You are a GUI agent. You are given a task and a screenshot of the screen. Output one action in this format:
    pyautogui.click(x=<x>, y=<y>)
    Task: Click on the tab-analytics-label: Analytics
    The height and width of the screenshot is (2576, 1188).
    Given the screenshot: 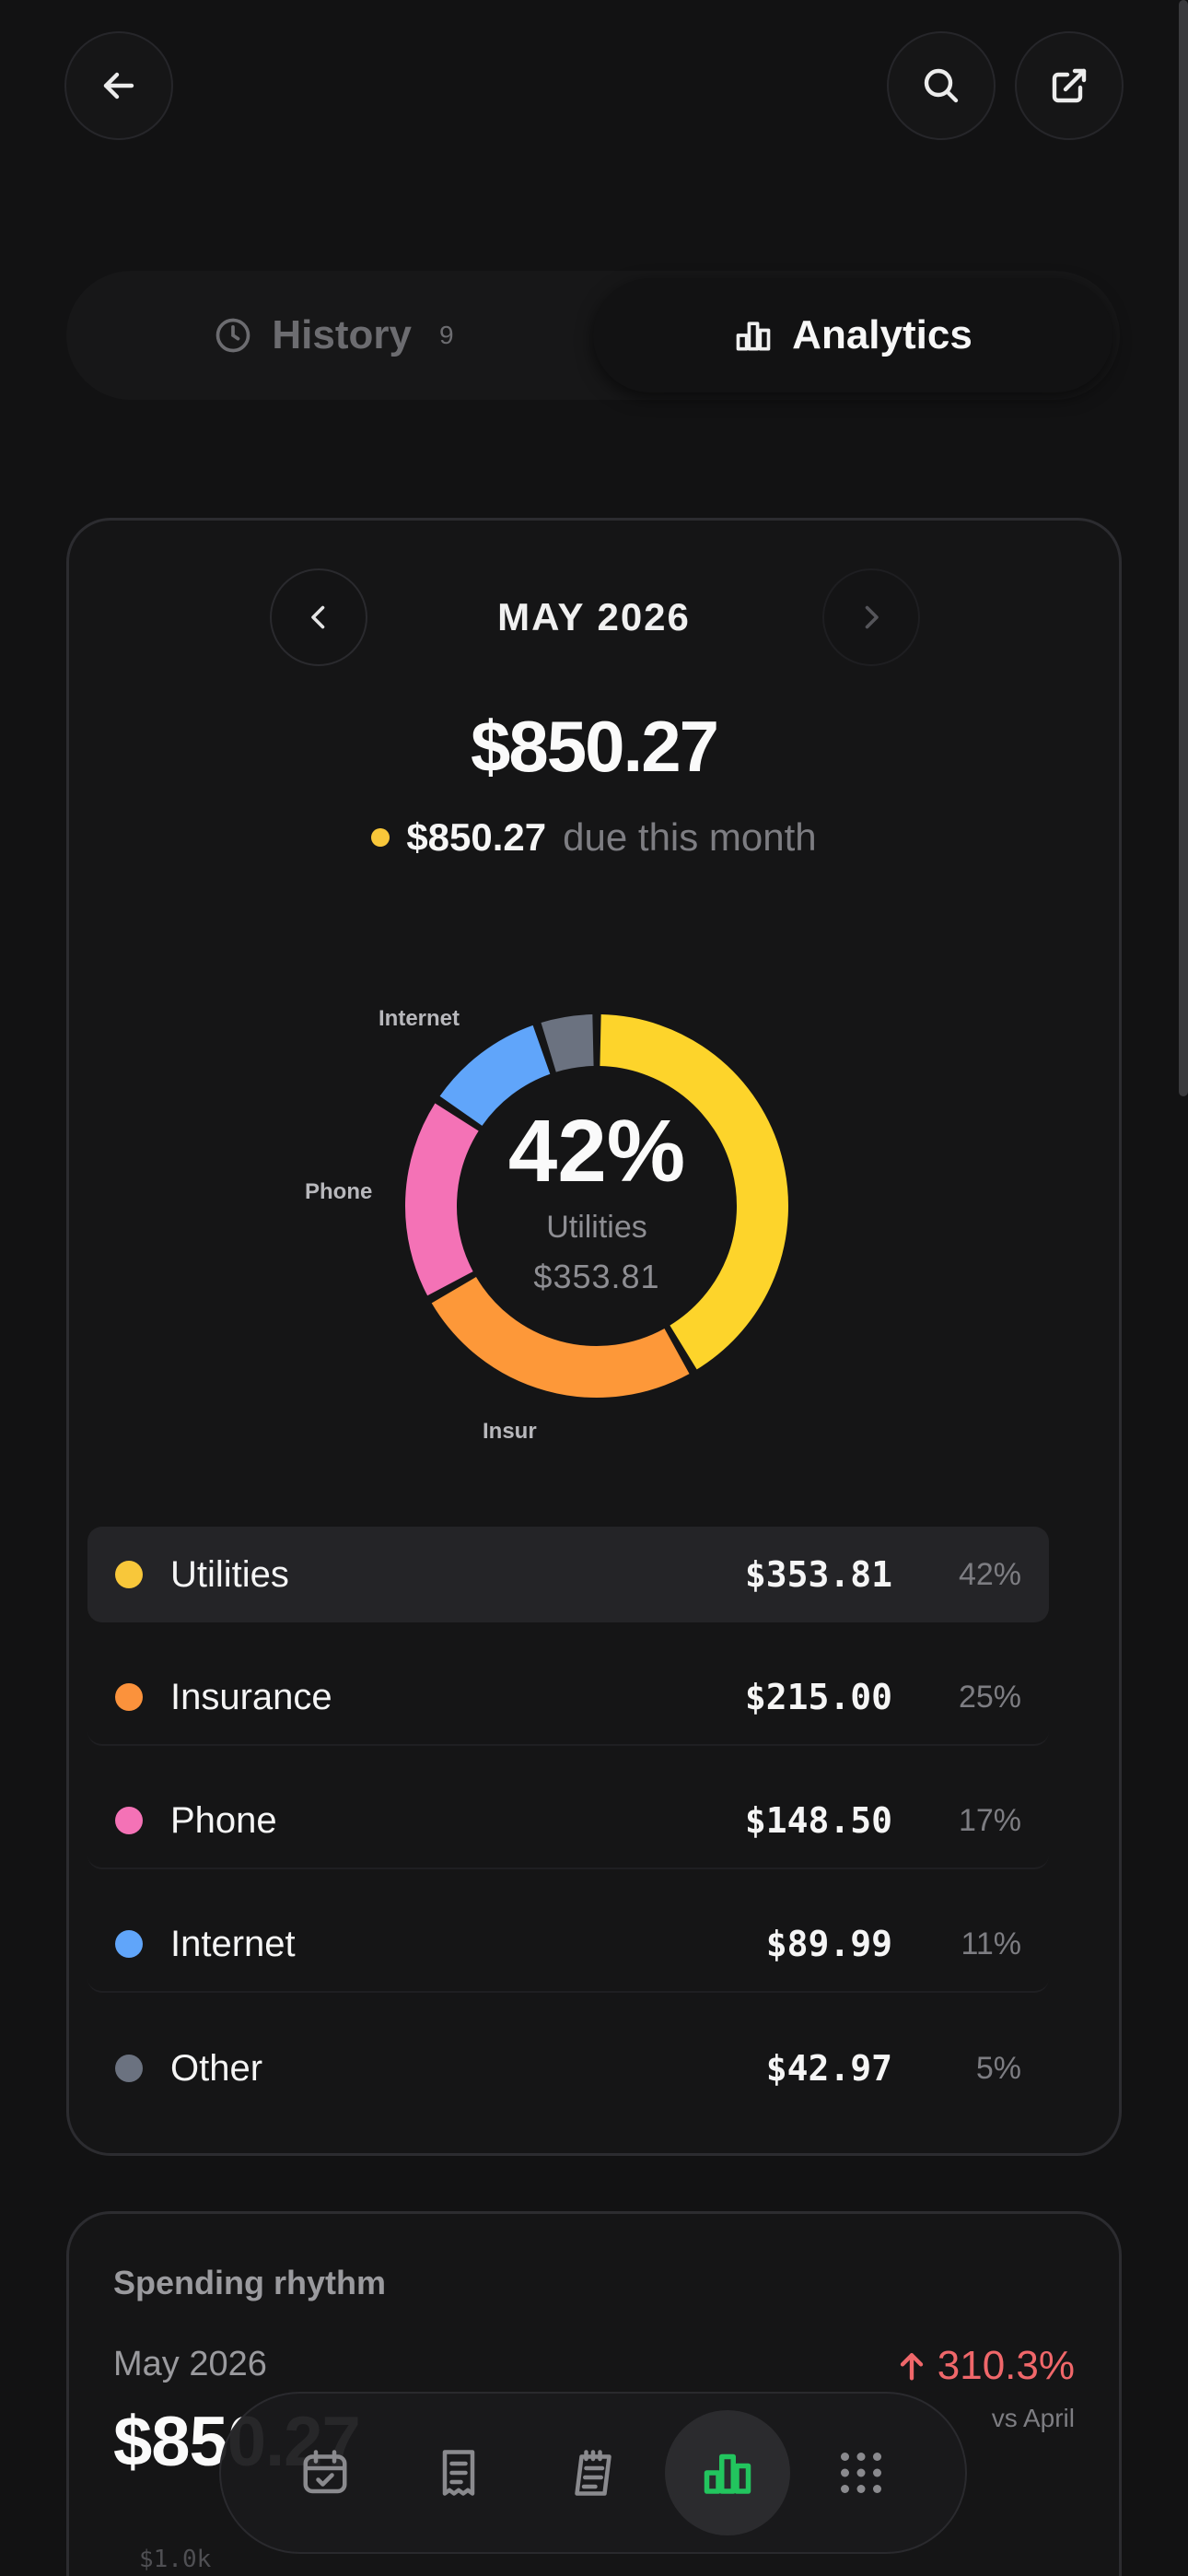 What is the action you would take?
    pyautogui.click(x=882, y=334)
    